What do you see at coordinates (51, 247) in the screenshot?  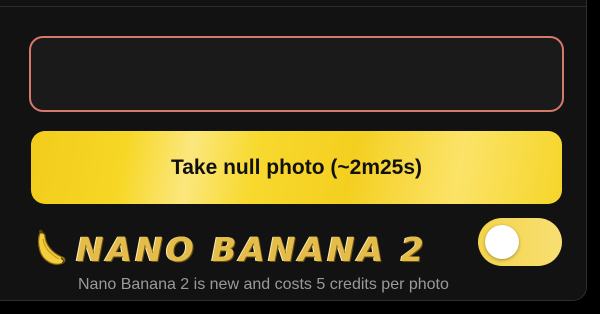 I see `banana-icon` at bounding box center [51, 247].